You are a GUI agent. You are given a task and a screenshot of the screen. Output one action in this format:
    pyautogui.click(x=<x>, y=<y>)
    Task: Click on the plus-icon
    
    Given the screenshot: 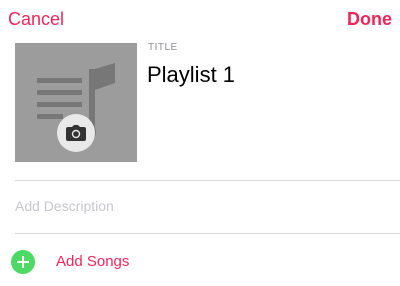 What is the action you would take?
    pyautogui.click(x=23, y=262)
    